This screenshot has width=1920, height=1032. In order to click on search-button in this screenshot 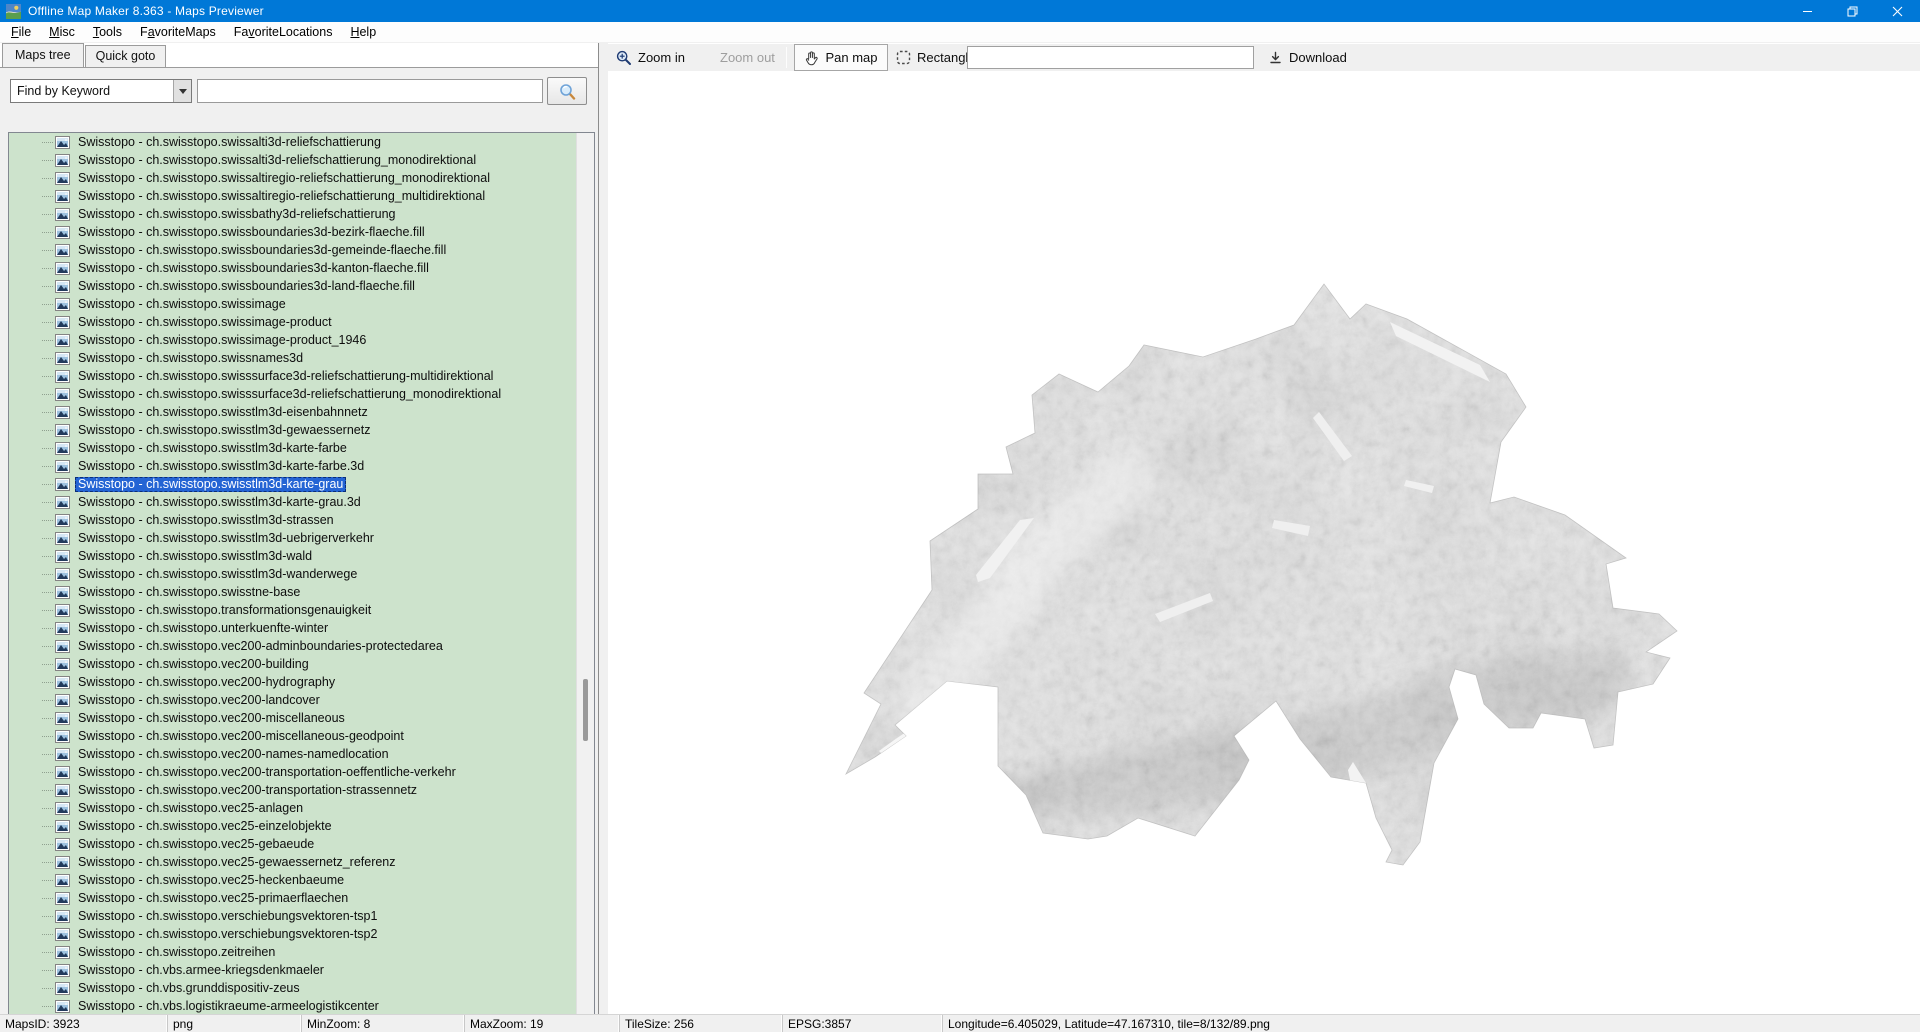, I will do `click(567, 91)`.